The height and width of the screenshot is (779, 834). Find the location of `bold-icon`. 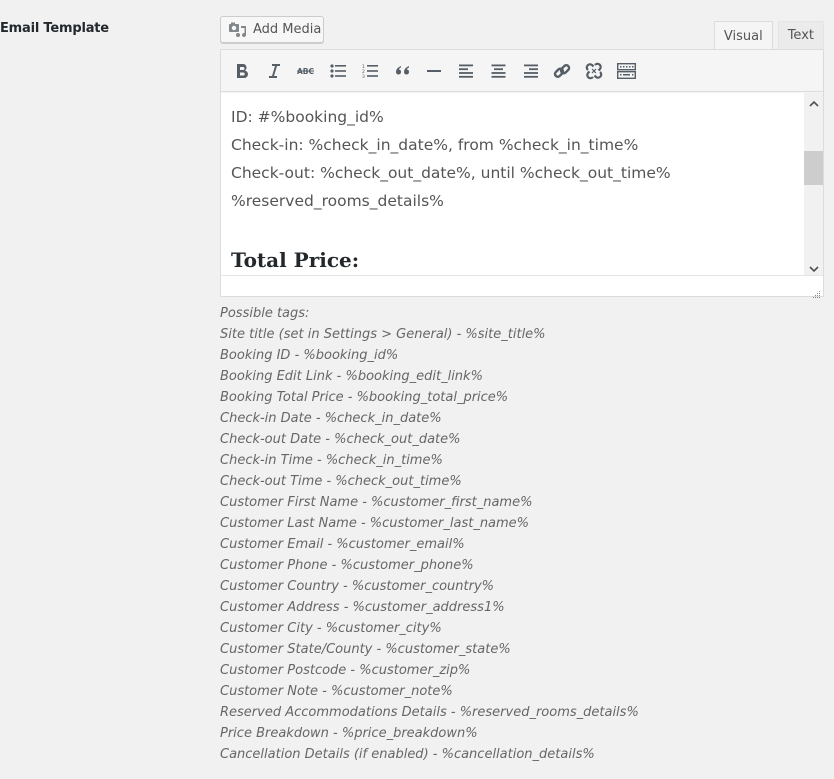

bold-icon is located at coordinates (242, 71).